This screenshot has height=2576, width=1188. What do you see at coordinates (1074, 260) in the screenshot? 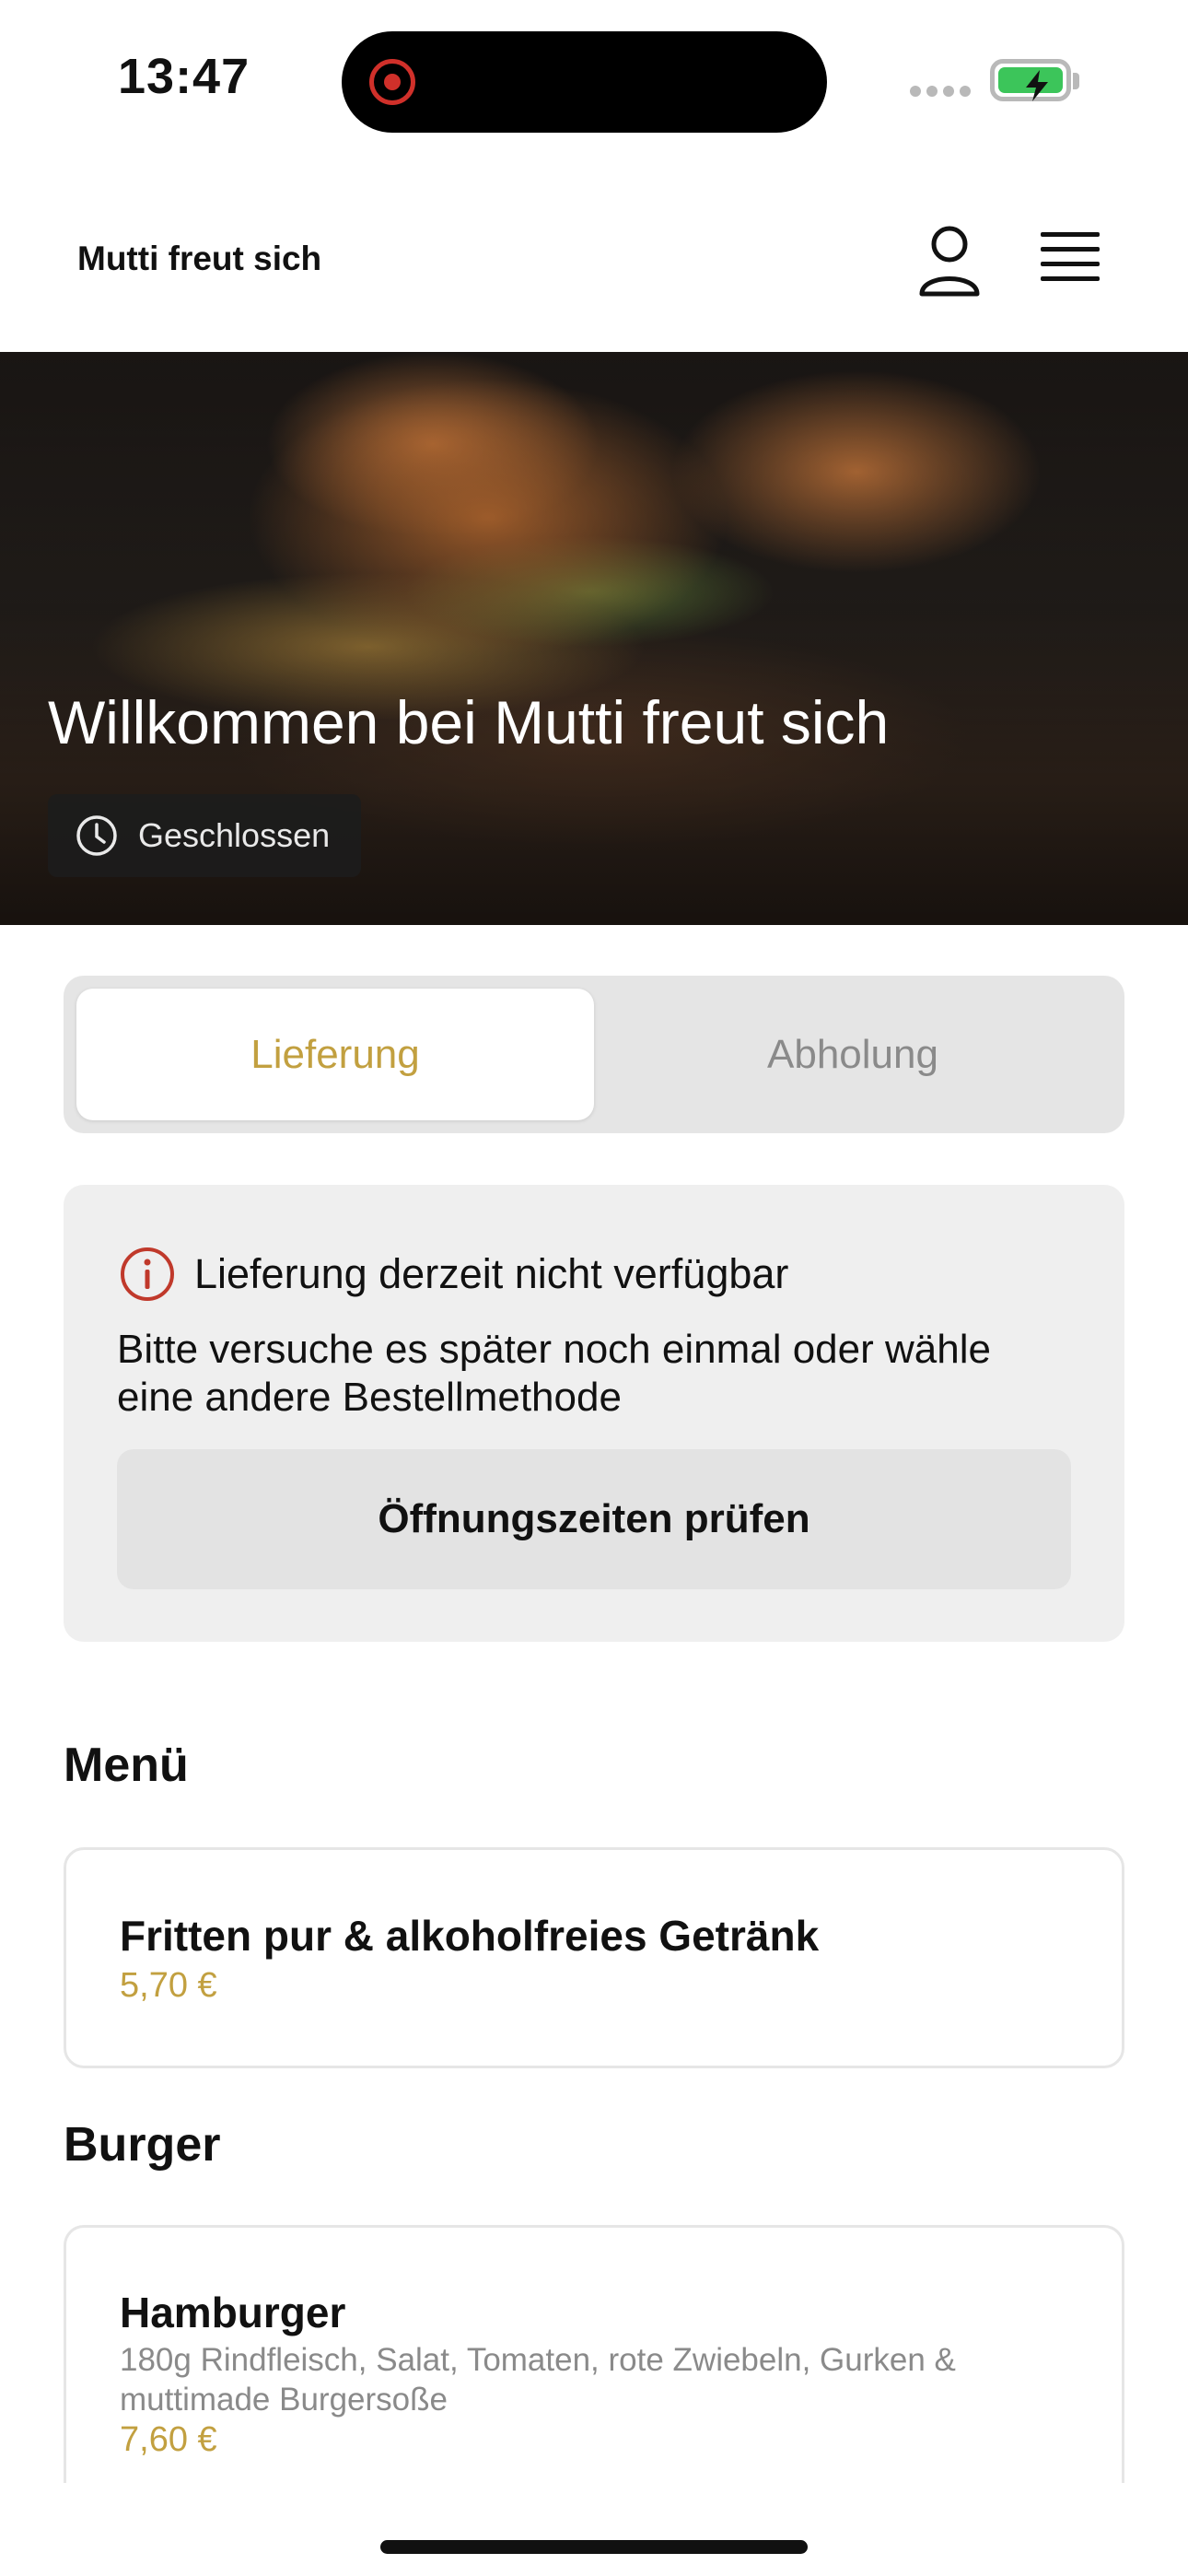
I see `hamburger-menu-icon` at bounding box center [1074, 260].